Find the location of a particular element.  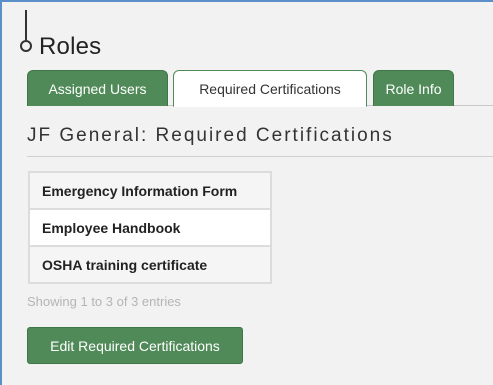

certification-name: OSHA training certificate is located at coordinates (150, 264).